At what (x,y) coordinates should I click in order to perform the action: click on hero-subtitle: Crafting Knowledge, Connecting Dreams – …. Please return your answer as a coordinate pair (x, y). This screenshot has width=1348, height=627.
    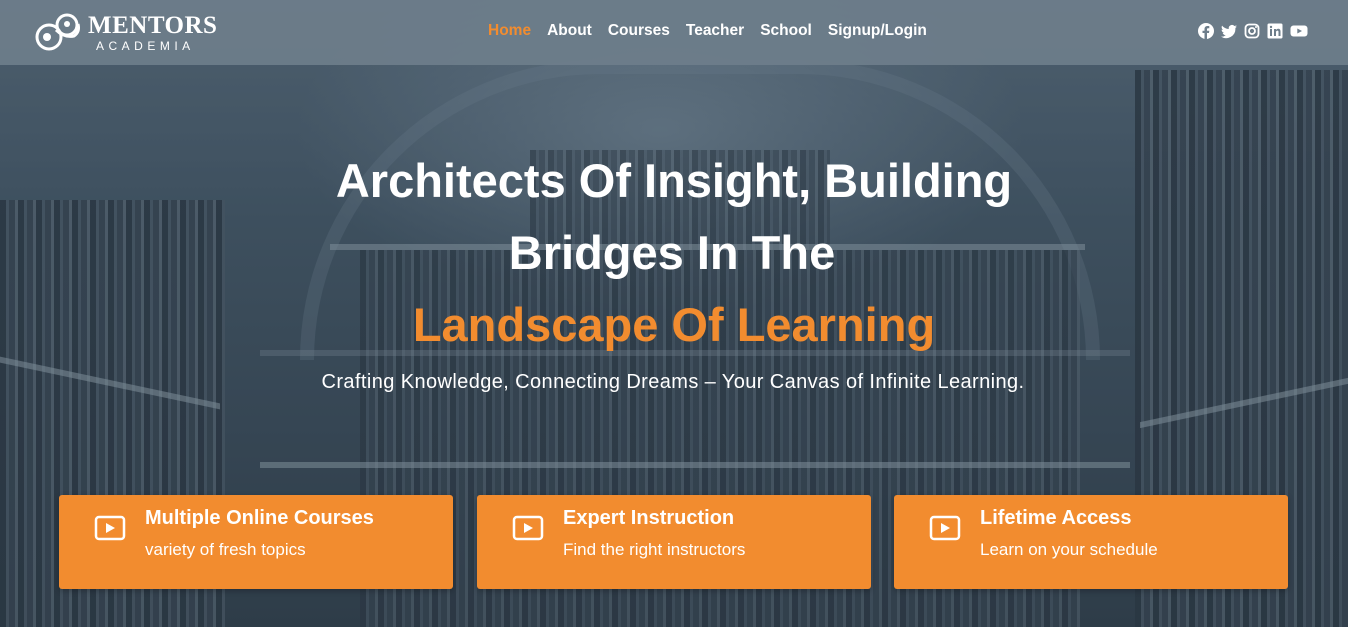
    Looking at the image, I should click on (673, 382).